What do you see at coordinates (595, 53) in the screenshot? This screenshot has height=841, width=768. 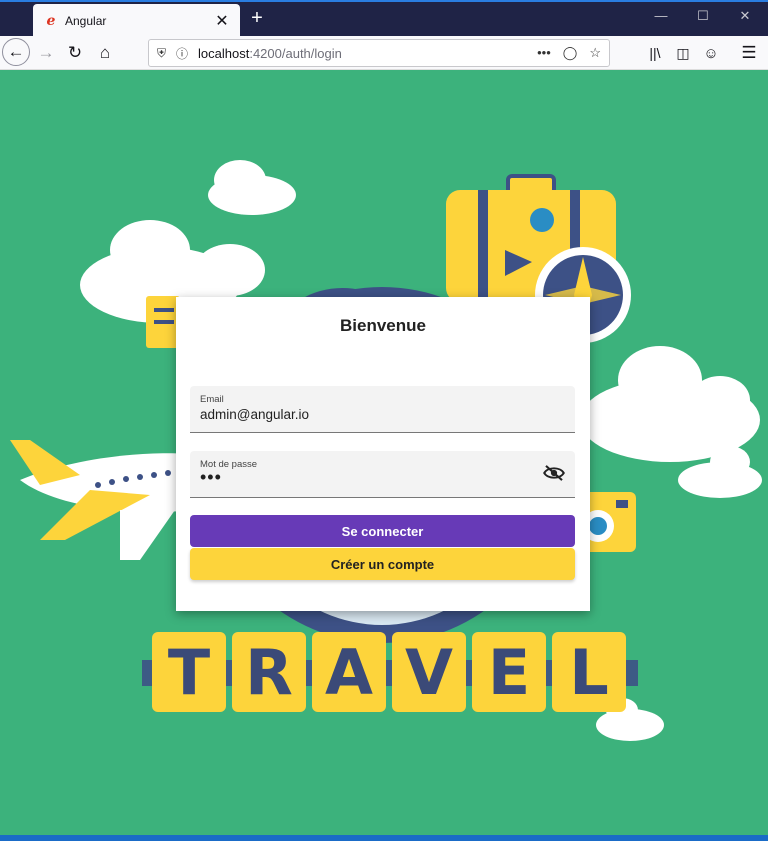 I see `bookmark-star-icon: ☆` at bounding box center [595, 53].